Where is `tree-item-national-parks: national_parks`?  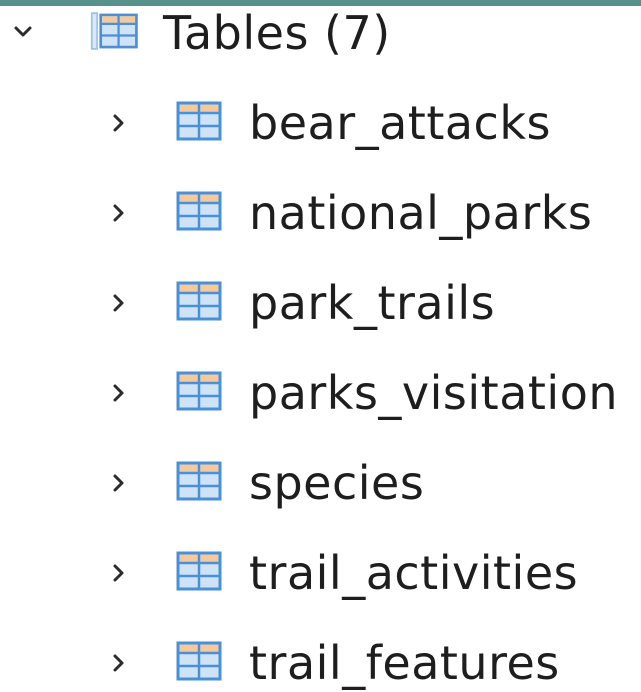 tree-item-national-parks: national_parks is located at coordinates (320, 213).